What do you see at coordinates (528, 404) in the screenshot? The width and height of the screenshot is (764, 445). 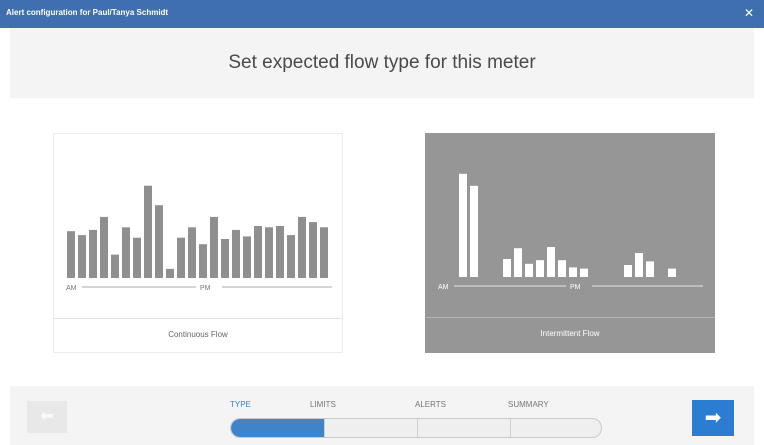 I see `step-summary: SUMMARY` at bounding box center [528, 404].